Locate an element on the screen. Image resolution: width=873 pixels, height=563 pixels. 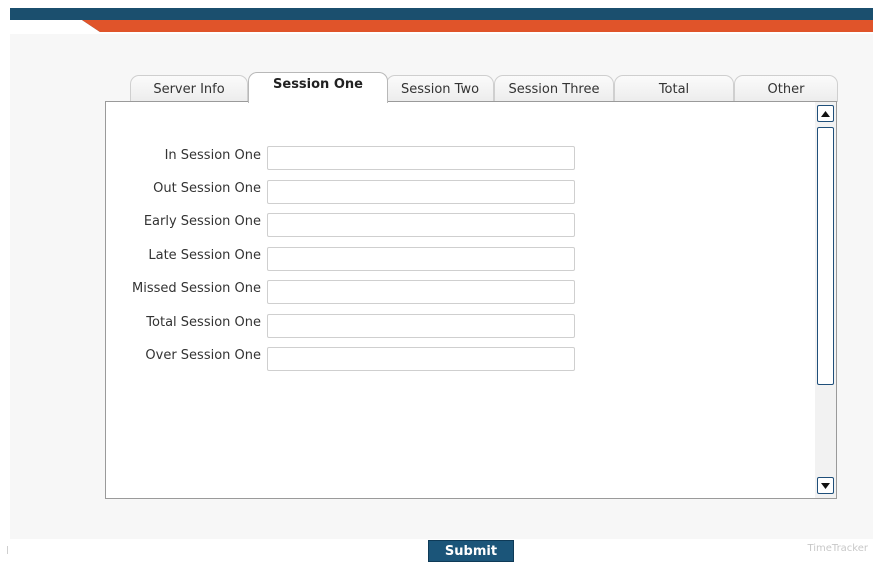
tab-session-three: Session Three is located at coordinates (554, 88).